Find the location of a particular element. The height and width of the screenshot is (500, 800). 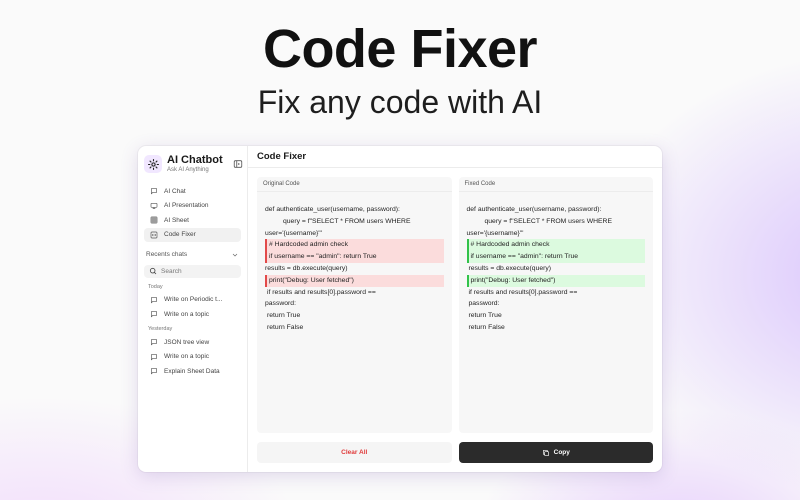

copy-icon is located at coordinates (545, 452).